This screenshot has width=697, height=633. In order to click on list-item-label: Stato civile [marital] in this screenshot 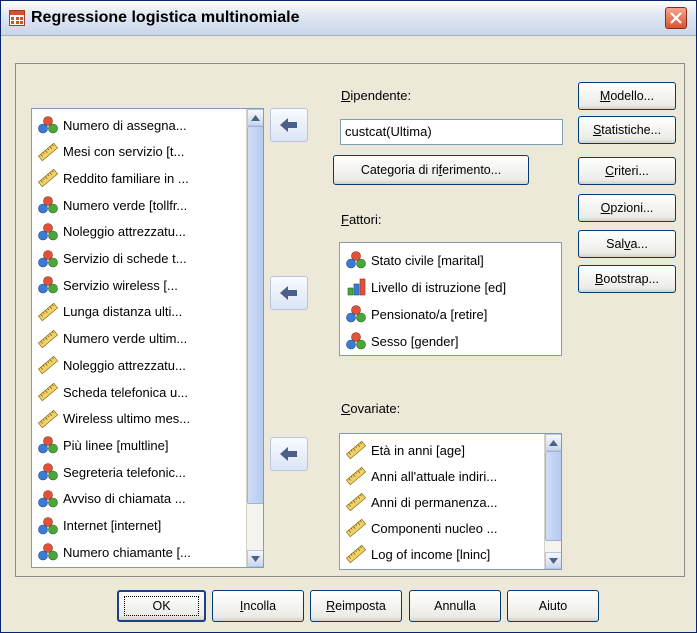, I will do `click(427, 260)`.